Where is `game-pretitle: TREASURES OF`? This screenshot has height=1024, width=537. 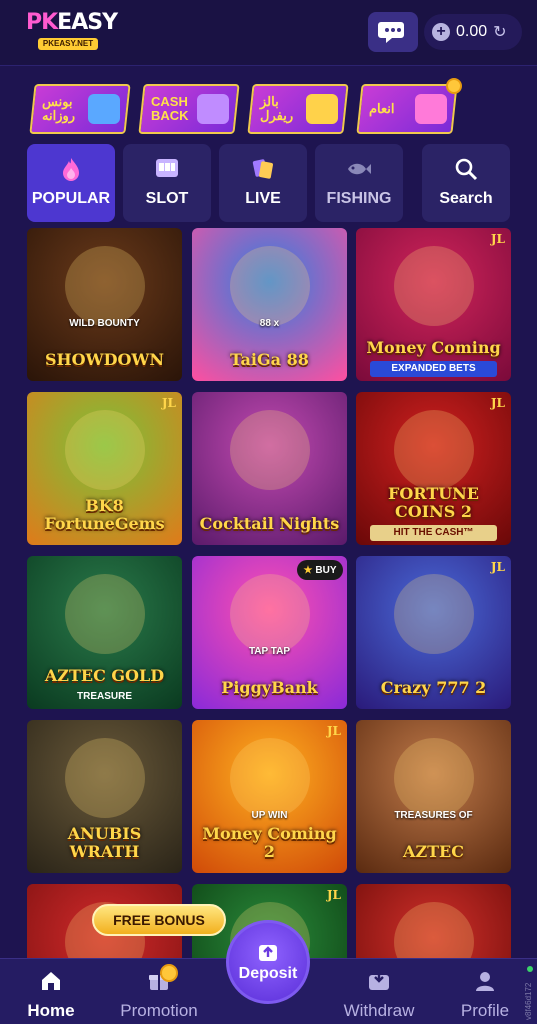 game-pretitle: TREASURES OF is located at coordinates (433, 815).